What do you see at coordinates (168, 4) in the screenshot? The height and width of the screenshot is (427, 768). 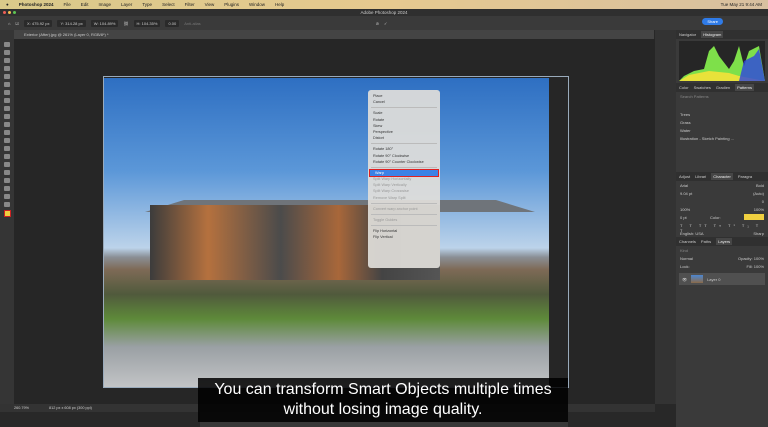 I see `menu-select: Select` at bounding box center [168, 4].